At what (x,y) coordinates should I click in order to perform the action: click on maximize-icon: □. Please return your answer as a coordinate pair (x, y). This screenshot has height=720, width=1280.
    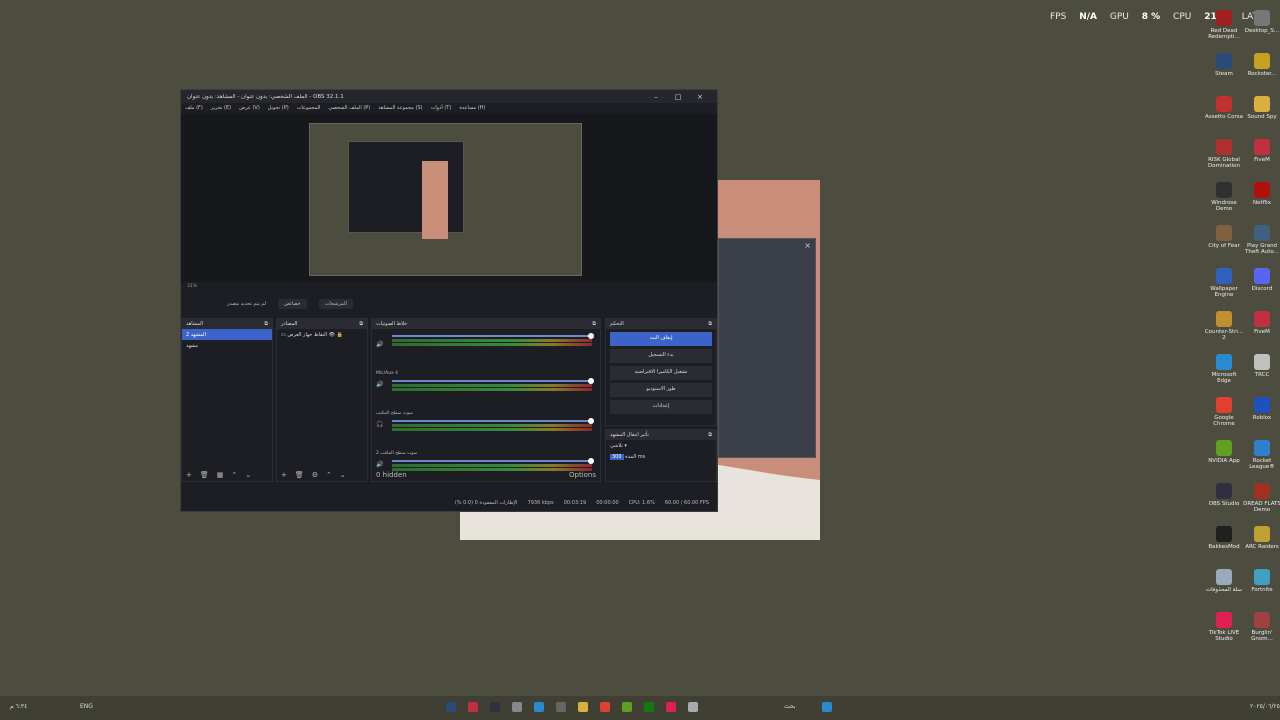
    Looking at the image, I should click on (678, 97).